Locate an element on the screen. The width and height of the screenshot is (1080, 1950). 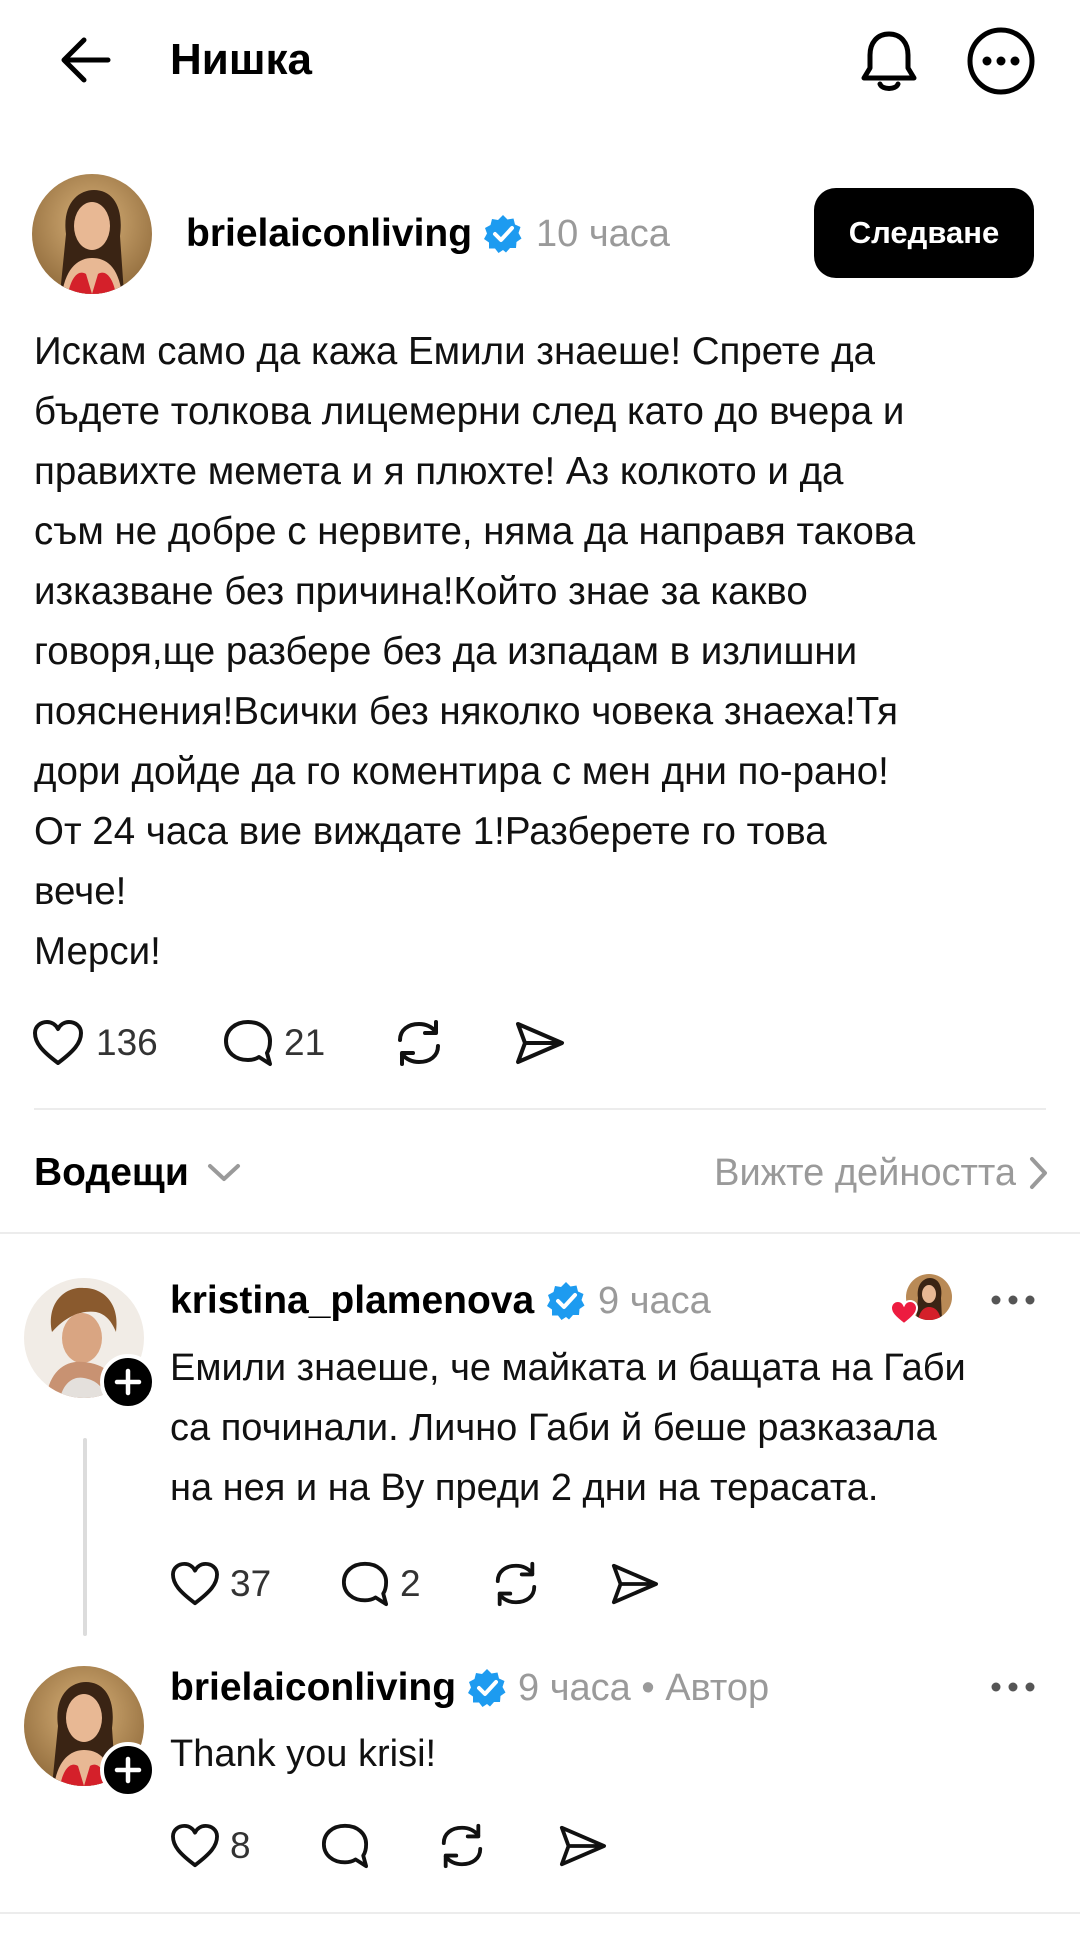
replies-sort-dropdown: Водещи is located at coordinates (137, 1173).